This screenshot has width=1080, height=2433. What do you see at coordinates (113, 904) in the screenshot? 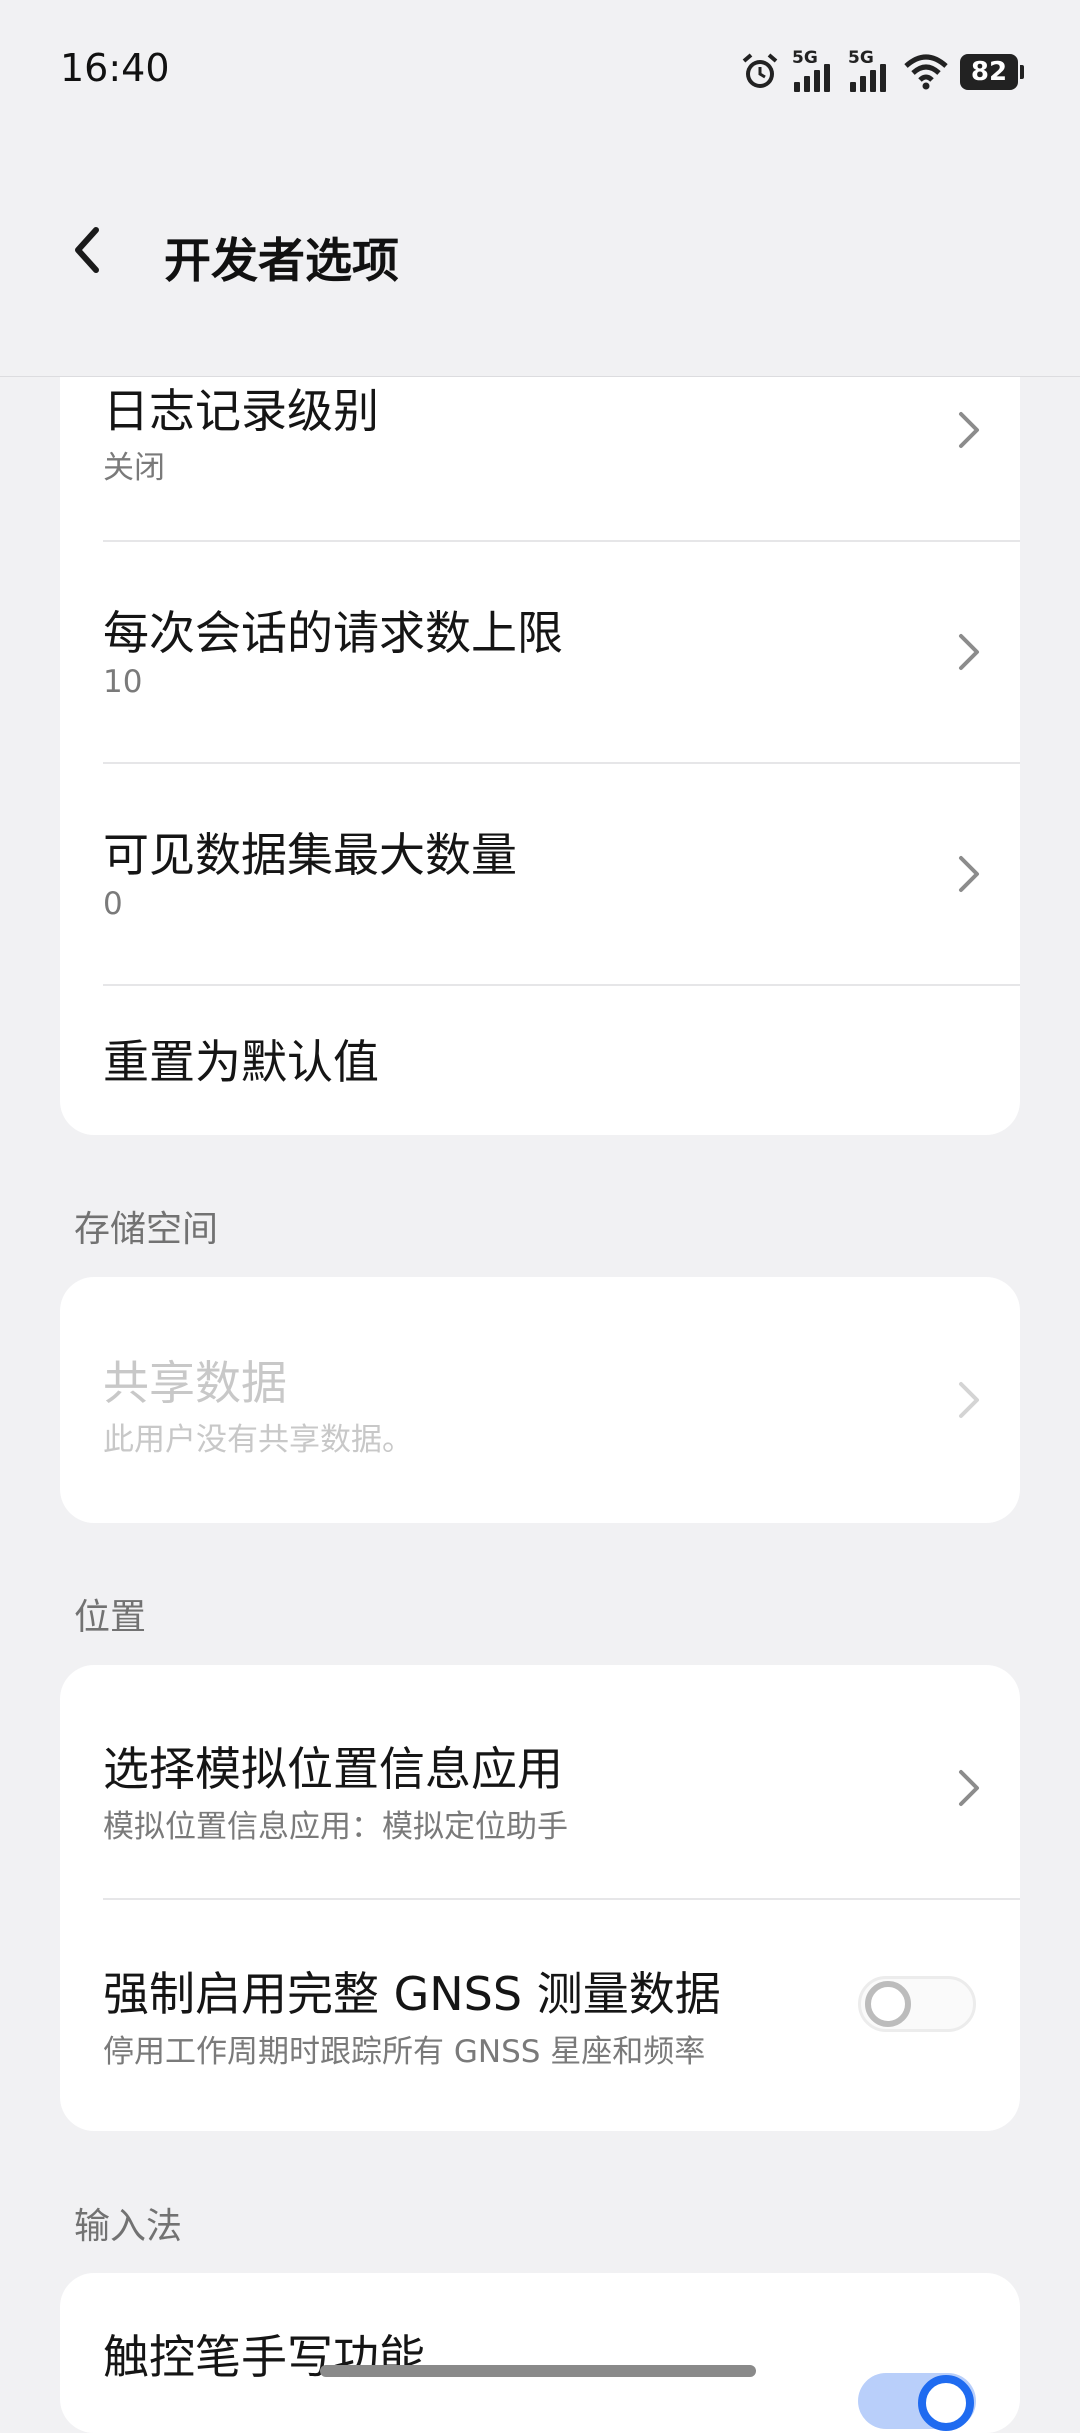
I see `max-datasets-value: 0` at bounding box center [113, 904].